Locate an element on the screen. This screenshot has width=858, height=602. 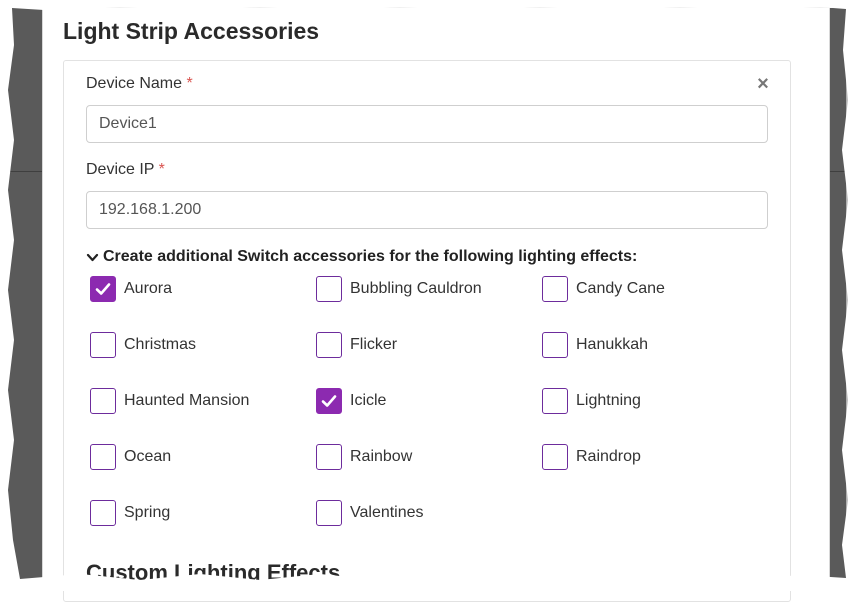
chevron-down-icon is located at coordinates (92, 257).